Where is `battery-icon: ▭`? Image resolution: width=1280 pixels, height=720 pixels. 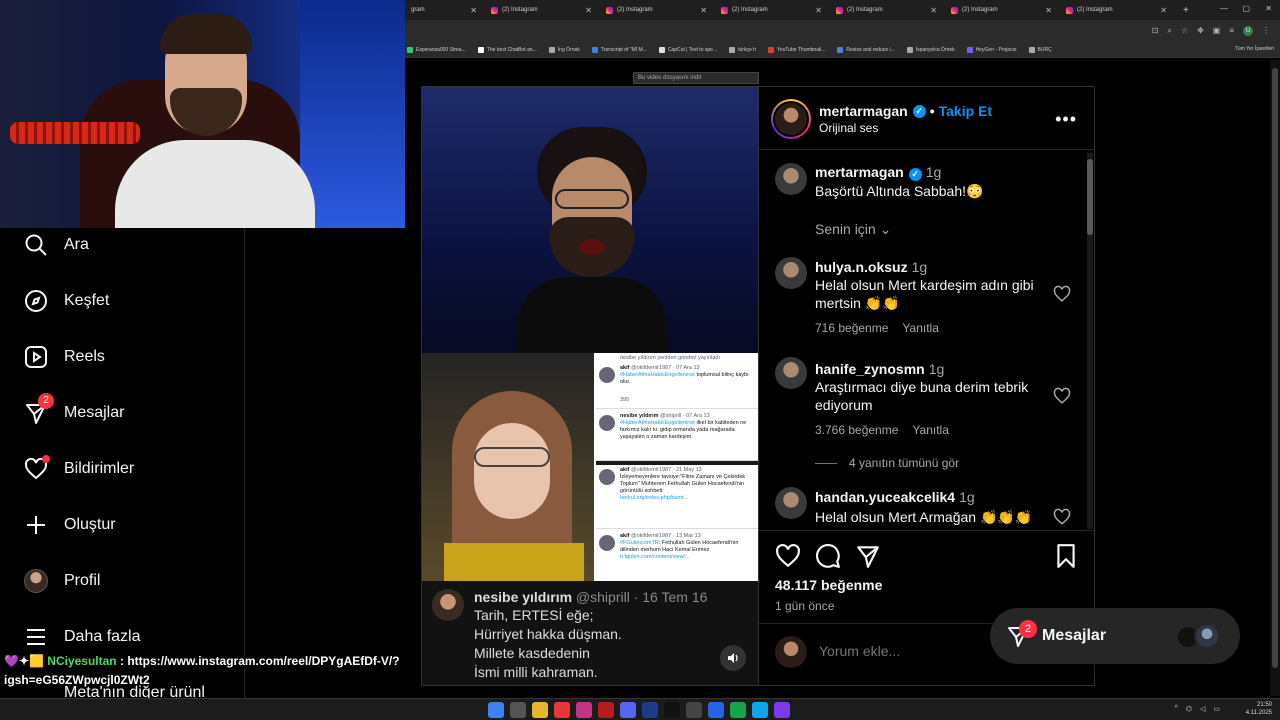 battery-icon: ▭ is located at coordinates (1216, 709).